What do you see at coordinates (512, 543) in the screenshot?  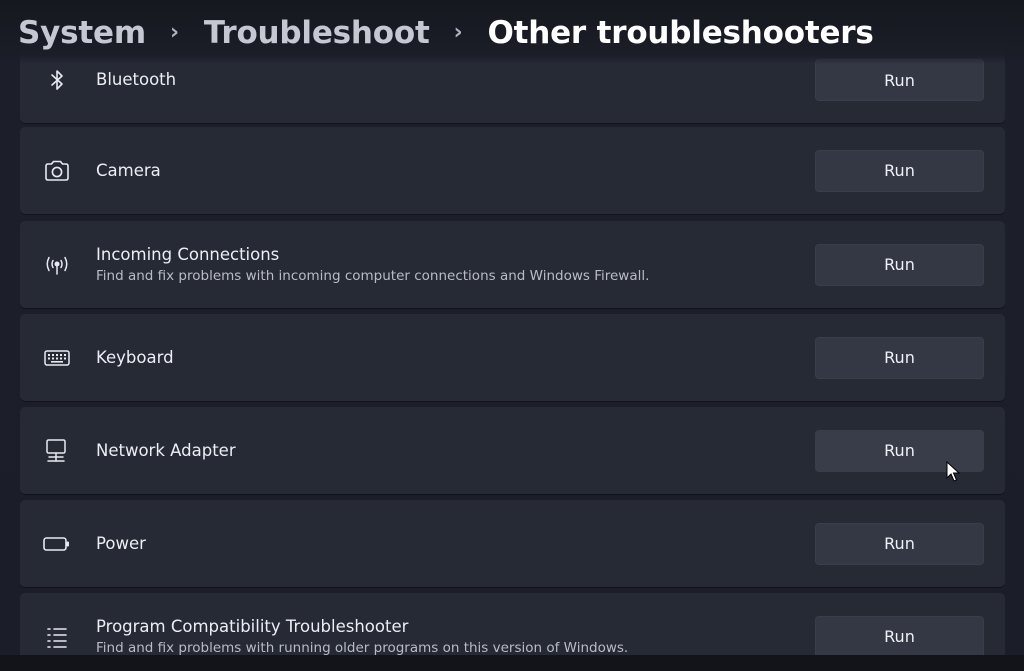 I see `troubleshooter-item-power: Power Run` at bounding box center [512, 543].